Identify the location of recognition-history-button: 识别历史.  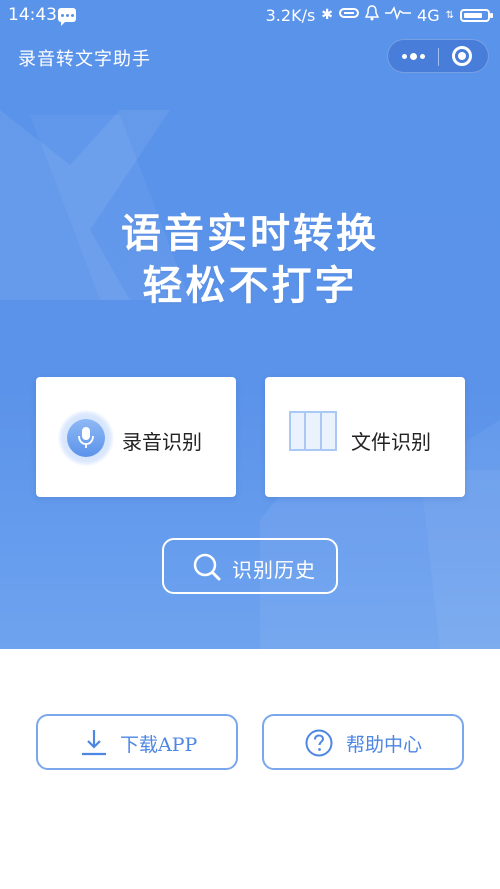
(250, 566).